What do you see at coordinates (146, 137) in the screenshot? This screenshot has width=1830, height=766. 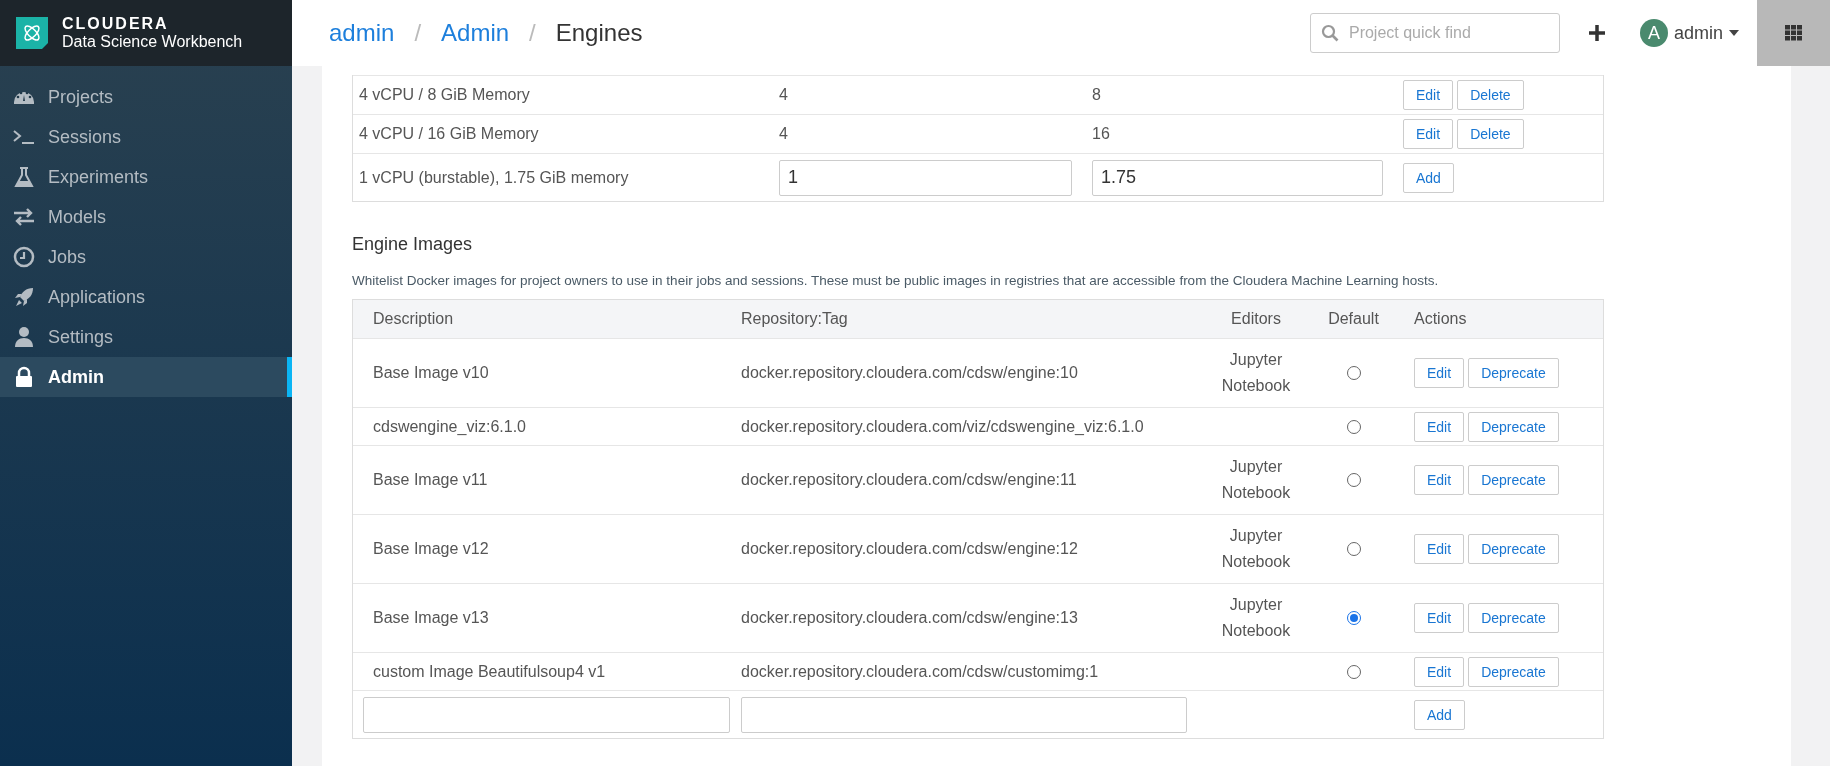 I see `sidebar-item: Sessions` at bounding box center [146, 137].